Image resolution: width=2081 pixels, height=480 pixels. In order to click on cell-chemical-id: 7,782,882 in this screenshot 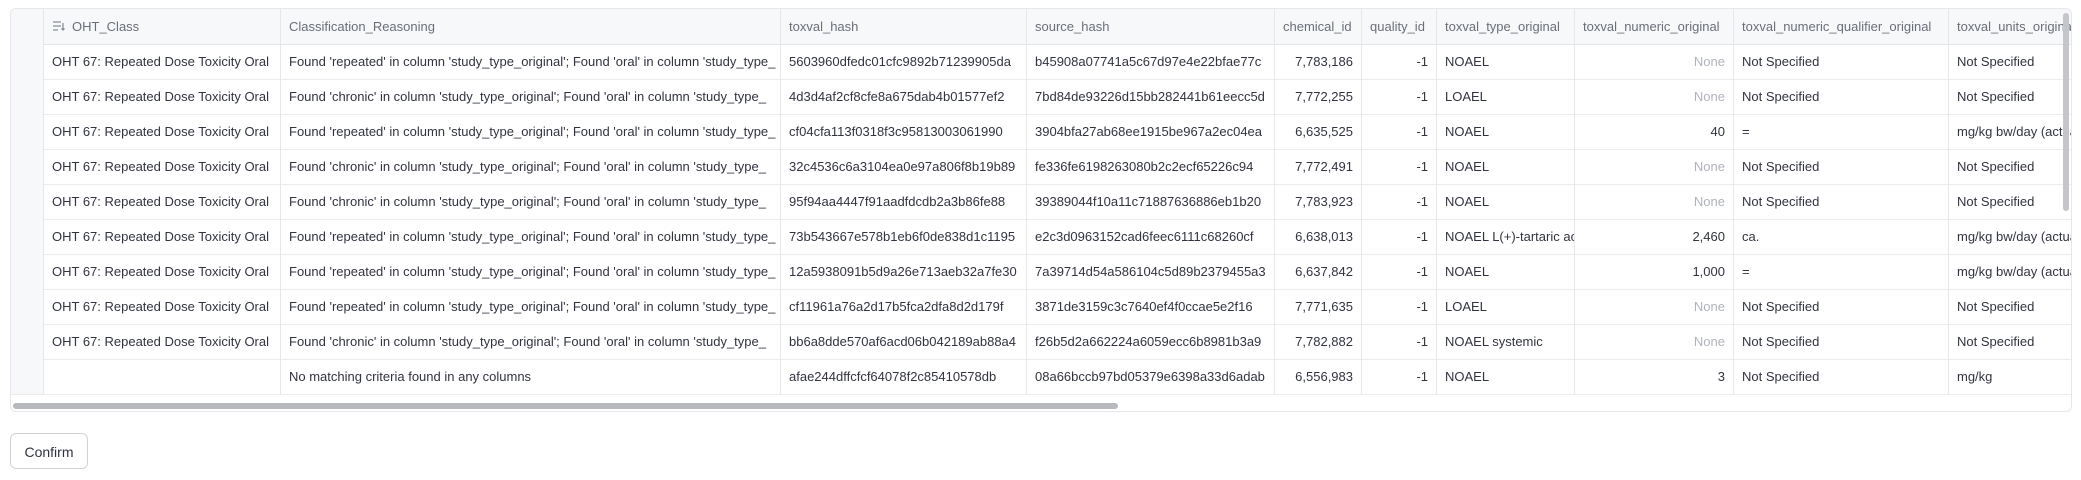, I will do `click(1318, 341)`.